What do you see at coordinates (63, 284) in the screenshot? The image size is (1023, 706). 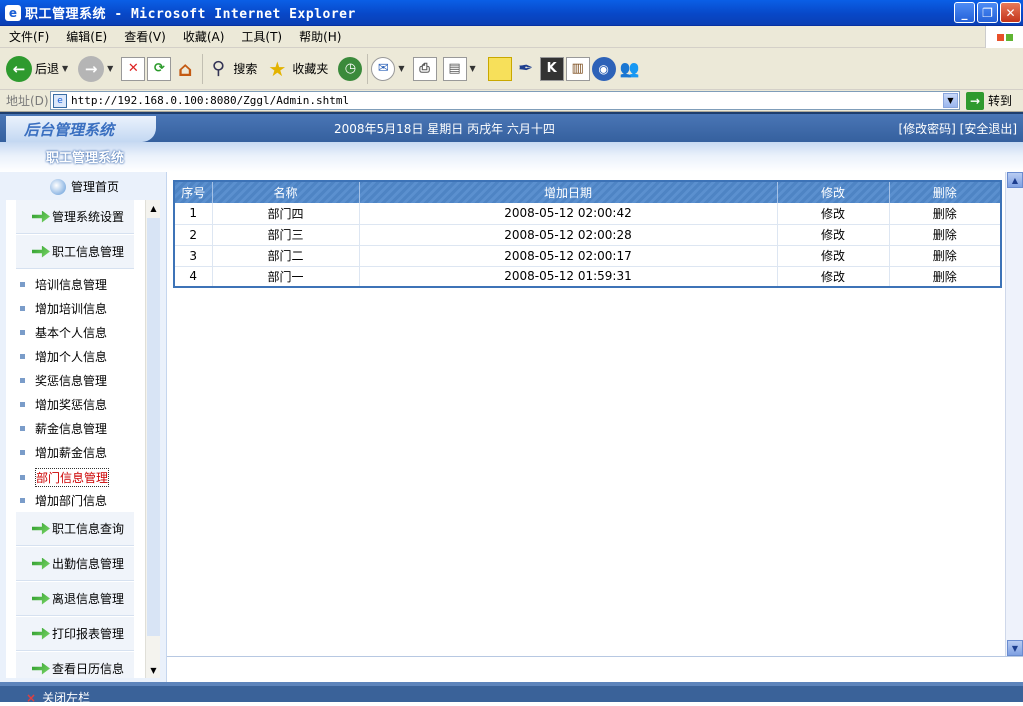 I see `sidebar-item-training: 培训信息管理` at bounding box center [63, 284].